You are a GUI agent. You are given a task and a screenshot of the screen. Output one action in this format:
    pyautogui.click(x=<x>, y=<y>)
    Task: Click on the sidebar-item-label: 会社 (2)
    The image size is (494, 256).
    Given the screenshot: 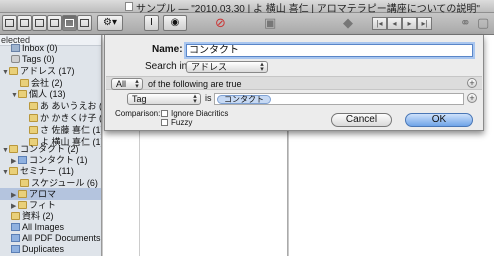 What is the action you would take?
    pyautogui.click(x=47, y=83)
    